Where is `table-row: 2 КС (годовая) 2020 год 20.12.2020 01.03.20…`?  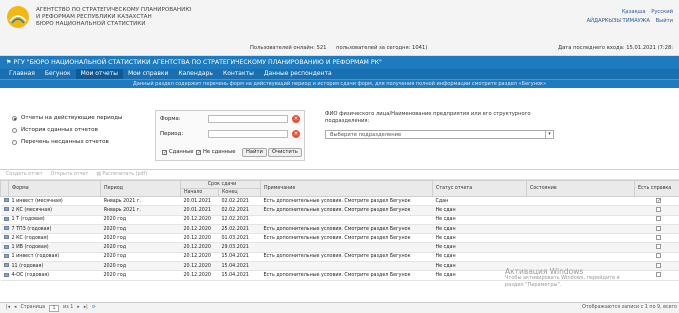 table-row: 2 КС (годовая) 2020 год 20.12.2020 01.03.20… is located at coordinates (339, 238).